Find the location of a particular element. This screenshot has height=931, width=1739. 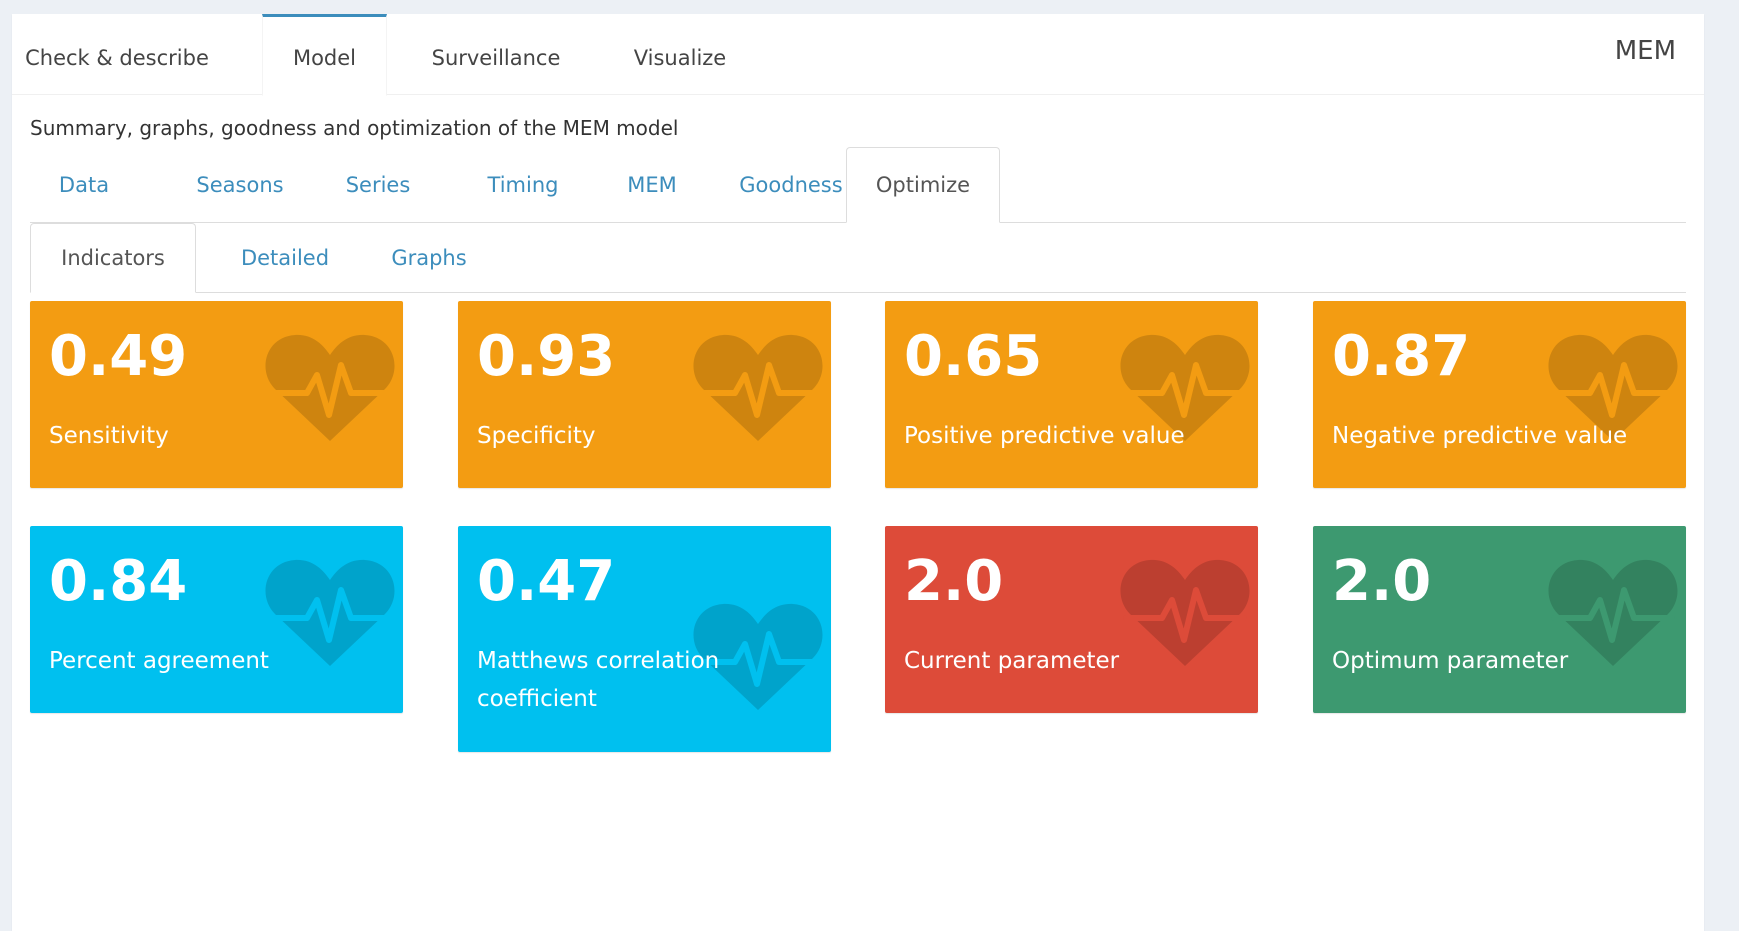

tab-detailed: Detailed is located at coordinates (285, 258).